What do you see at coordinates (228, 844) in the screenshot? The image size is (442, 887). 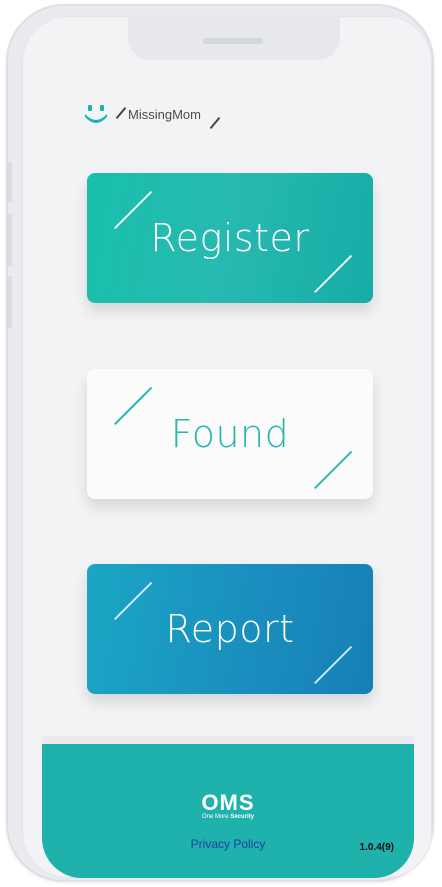 I see `privacy-policy-link: Privacy Policy` at bounding box center [228, 844].